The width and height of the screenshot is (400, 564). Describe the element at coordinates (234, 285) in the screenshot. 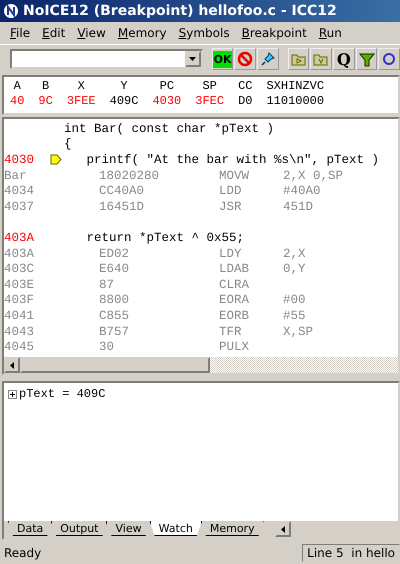

I see `asm-mnemonic: CLRA` at that location.